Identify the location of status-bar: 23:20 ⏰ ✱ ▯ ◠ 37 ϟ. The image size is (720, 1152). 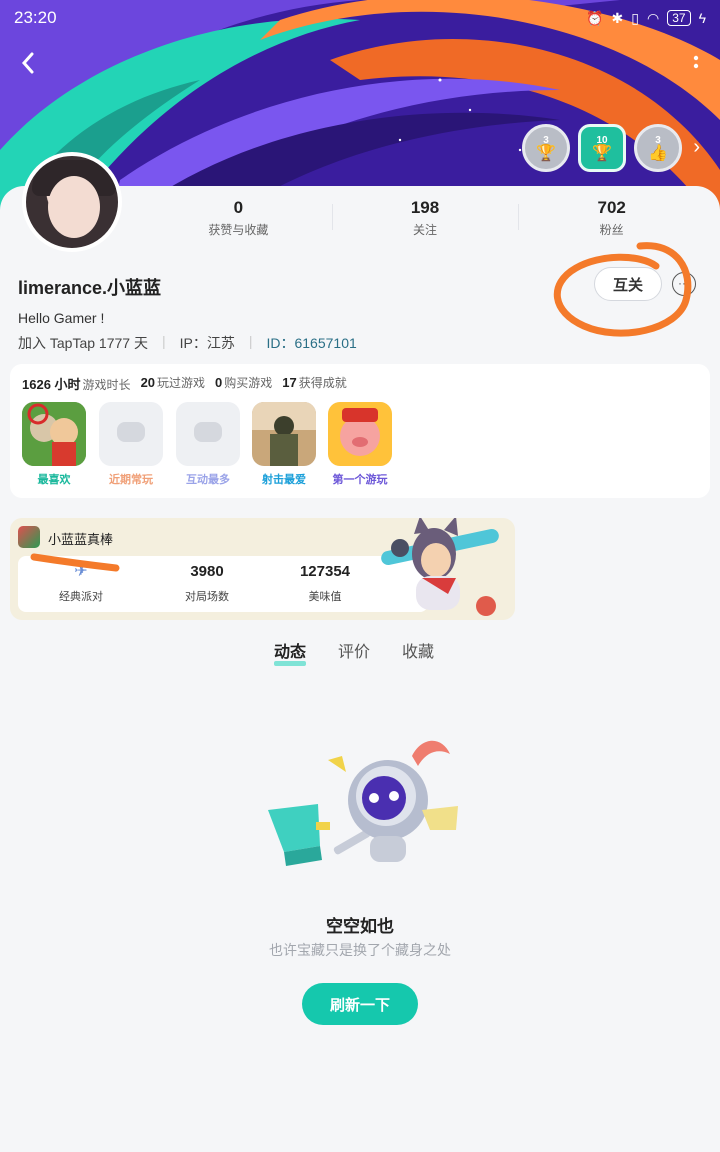
(360, 18).